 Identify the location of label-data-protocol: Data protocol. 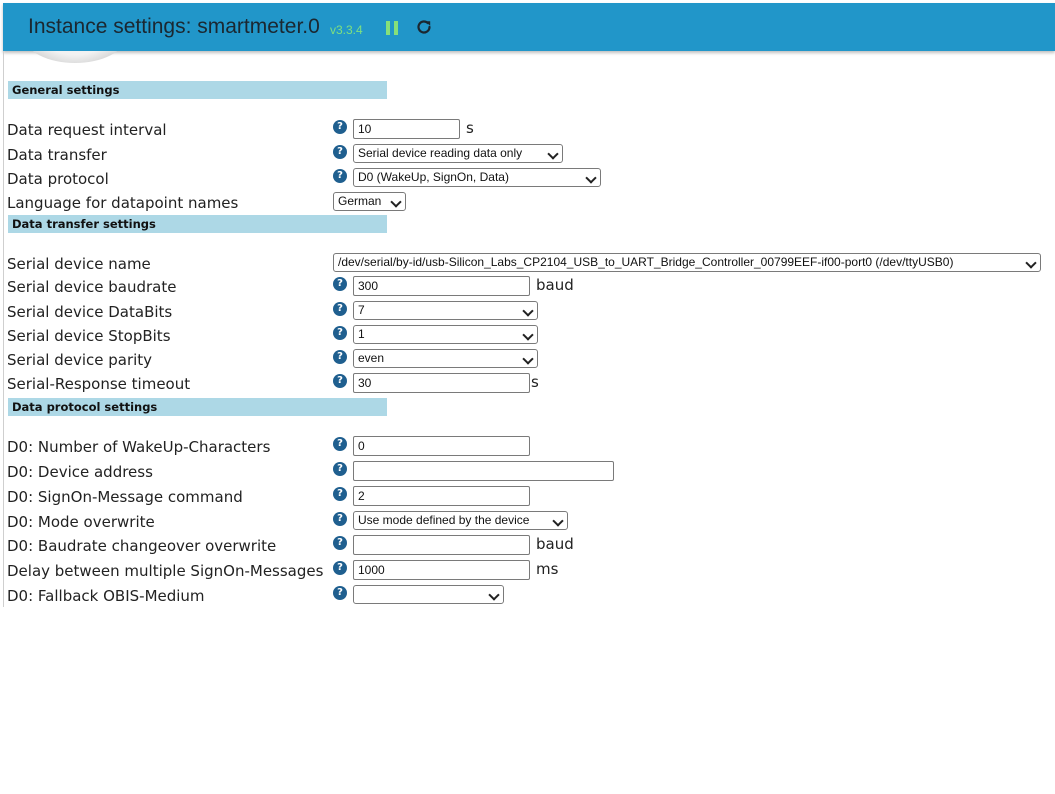
(58, 179).